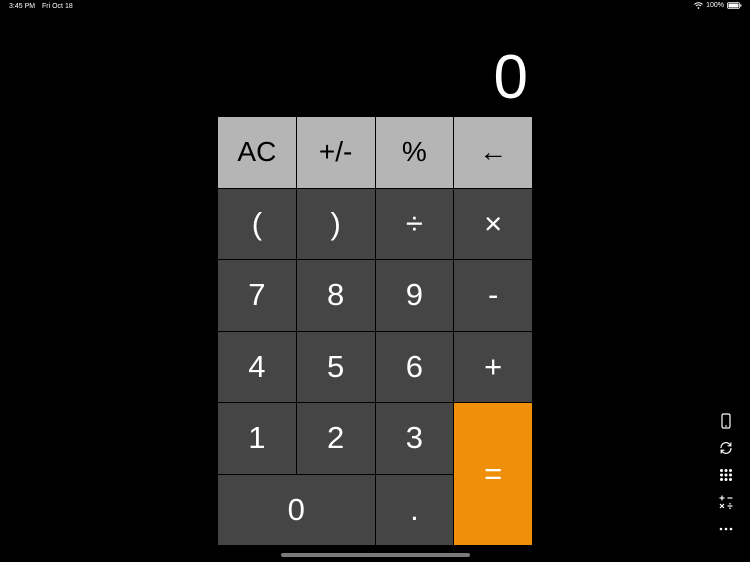  Describe the element at coordinates (414, 223) in the screenshot. I see `divide-button: ÷` at that location.